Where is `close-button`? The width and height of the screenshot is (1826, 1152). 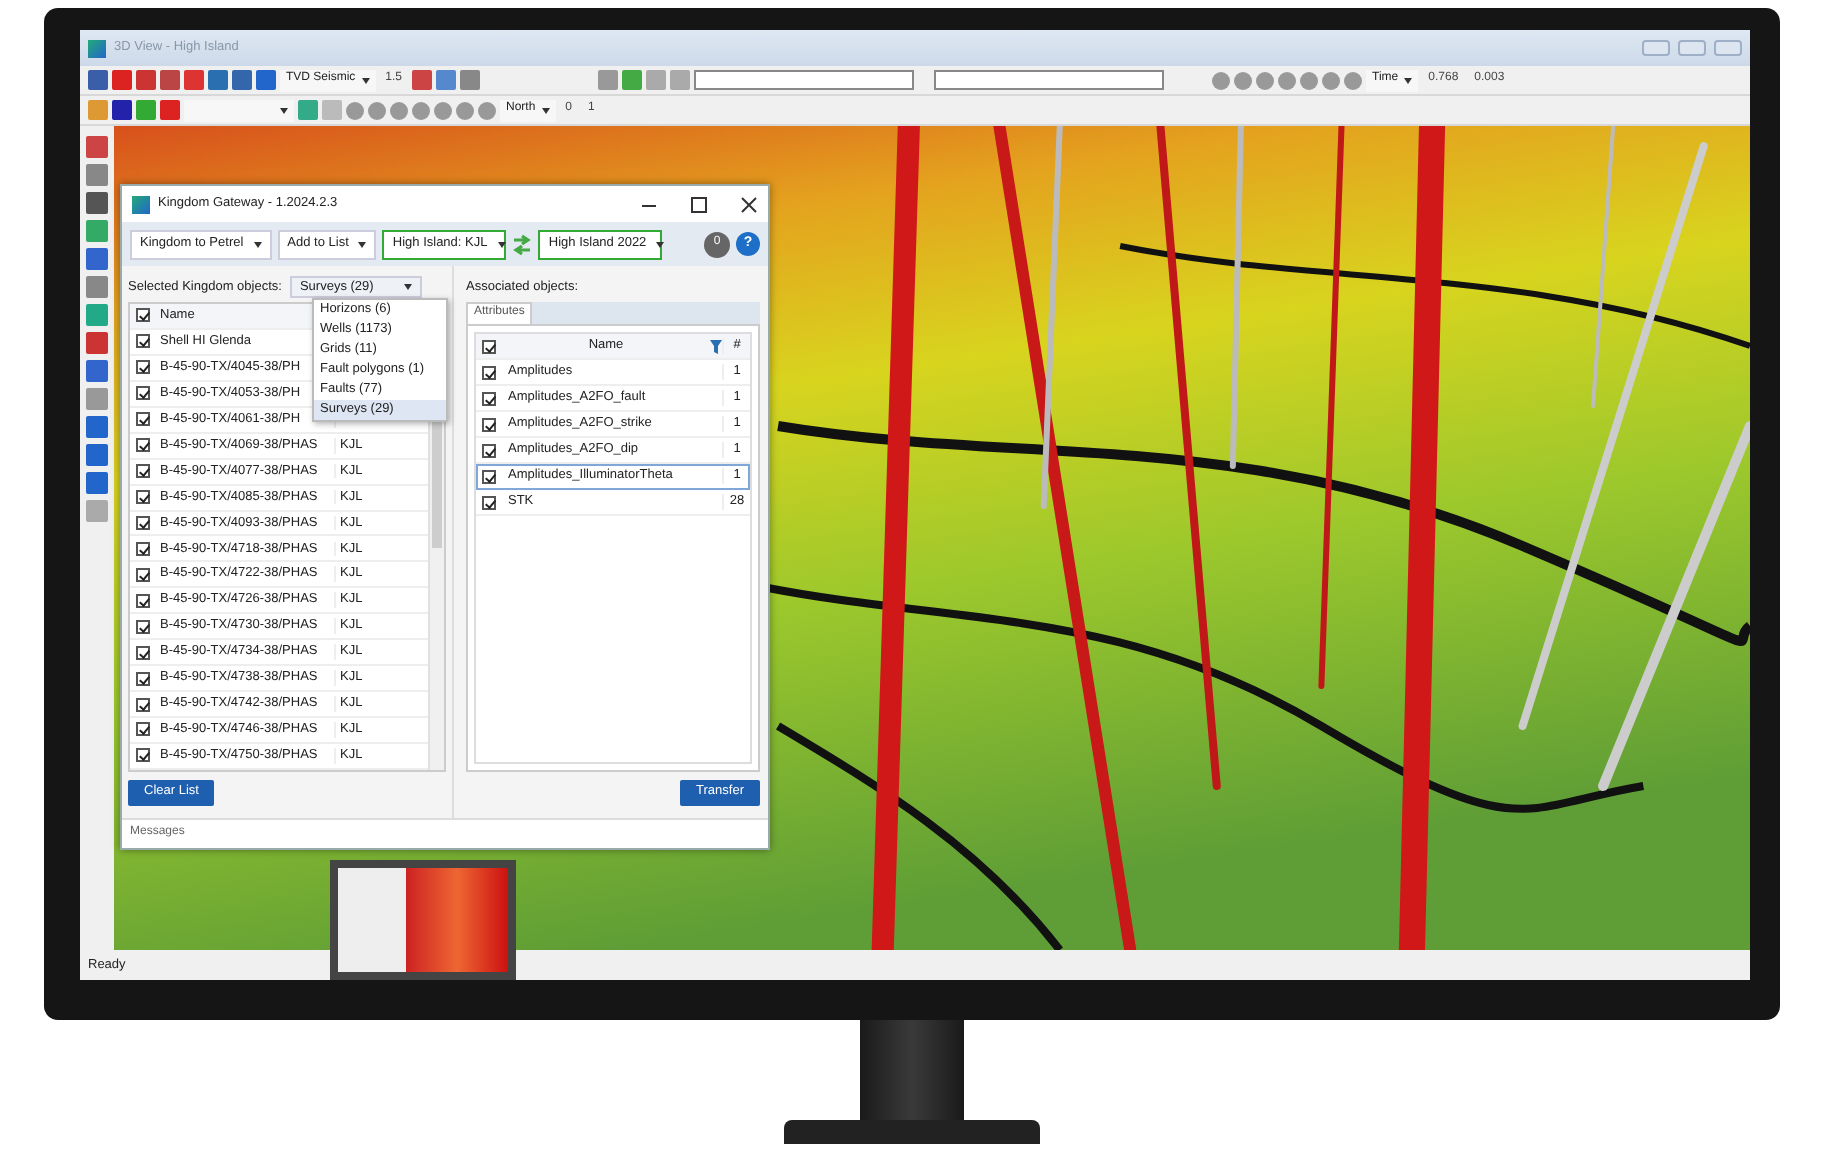 close-button is located at coordinates (1728, 48).